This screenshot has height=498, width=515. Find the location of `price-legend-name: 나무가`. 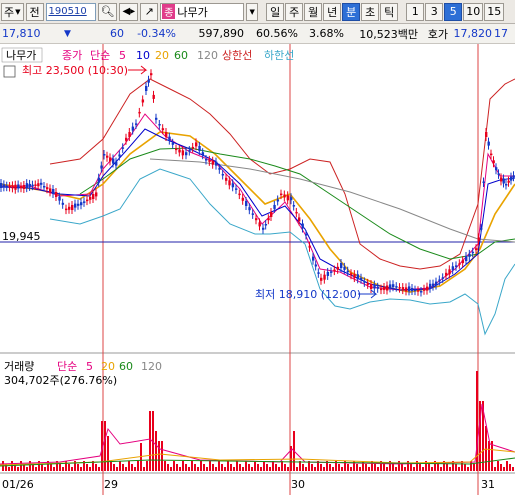

price-legend-name: 나무가 is located at coordinates (21, 55).